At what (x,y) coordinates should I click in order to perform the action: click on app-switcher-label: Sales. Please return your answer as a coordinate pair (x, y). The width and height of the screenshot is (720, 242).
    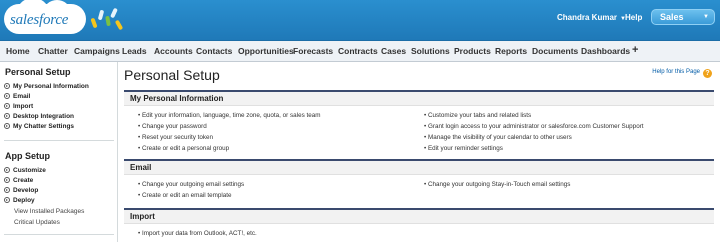
    Looking at the image, I should click on (672, 17).